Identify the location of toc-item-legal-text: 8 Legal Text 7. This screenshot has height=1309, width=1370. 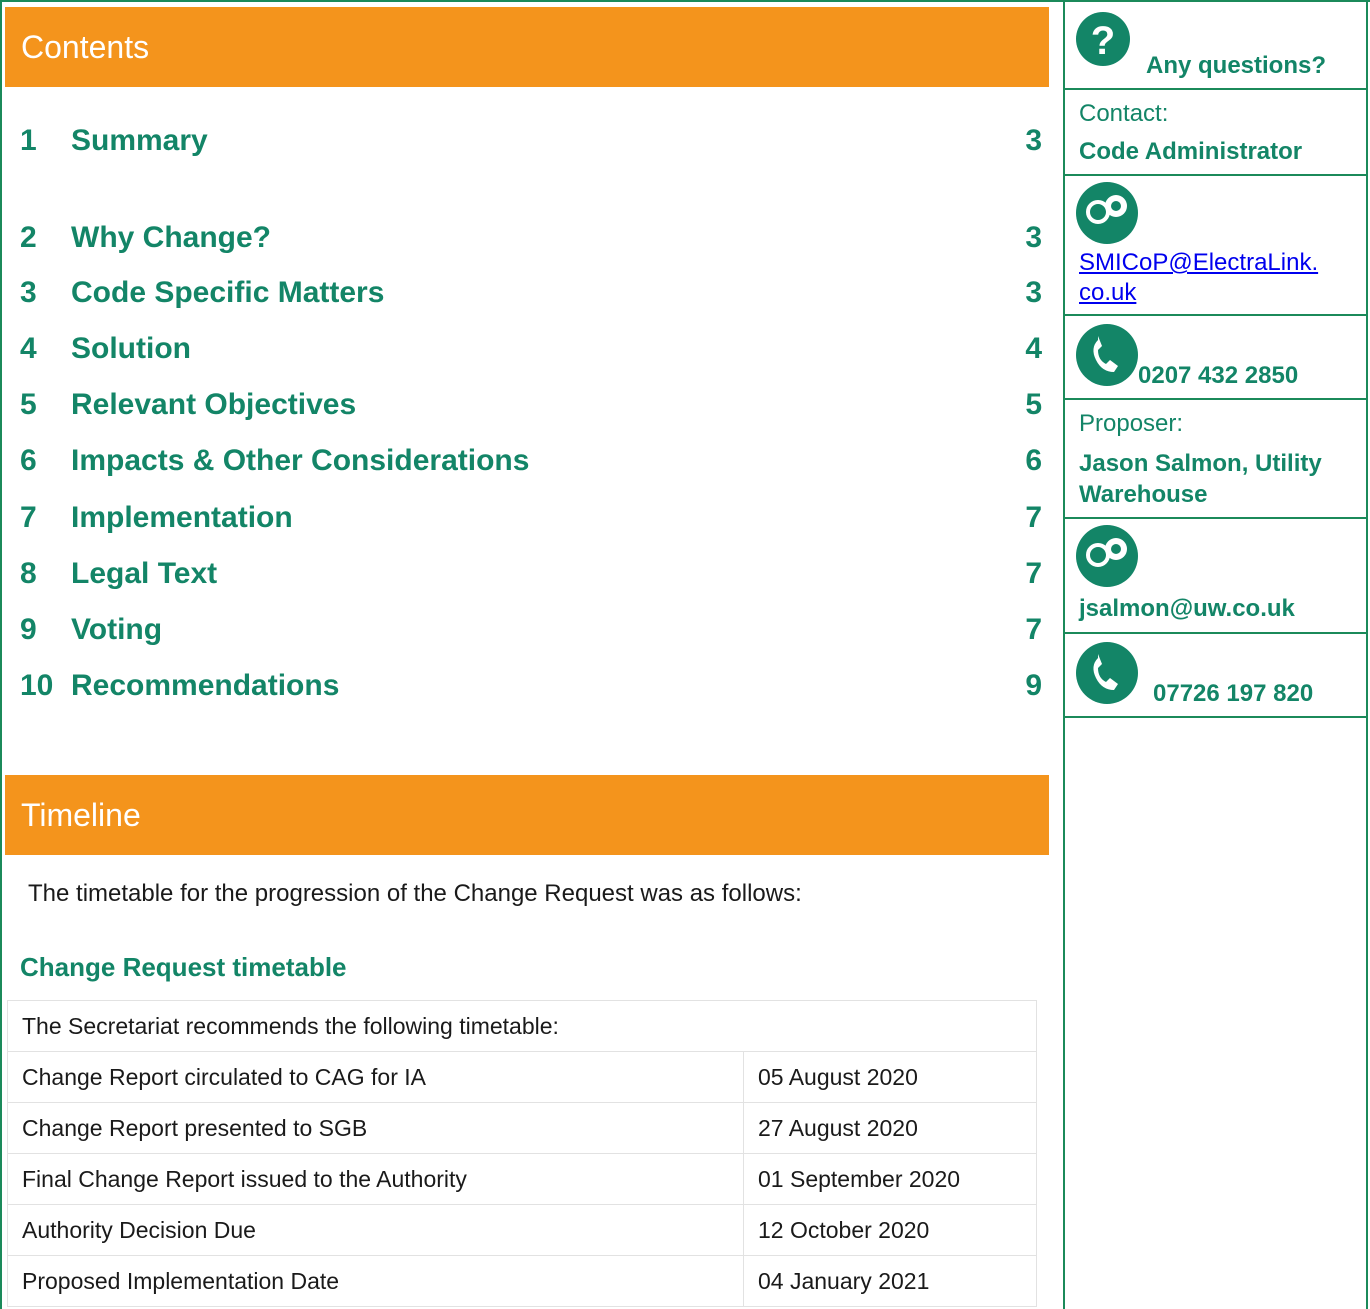
(531, 574).